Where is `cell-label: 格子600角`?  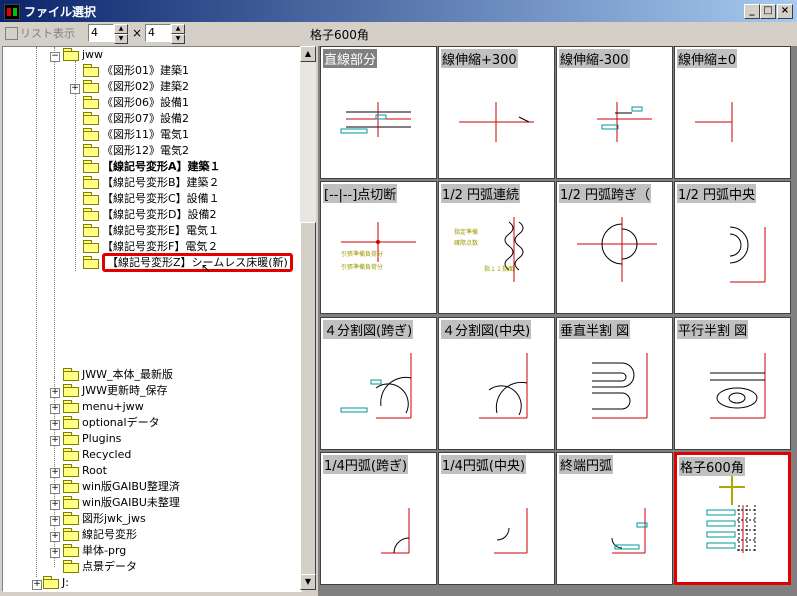 cell-label: 格子600角 is located at coordinates (712, 466).